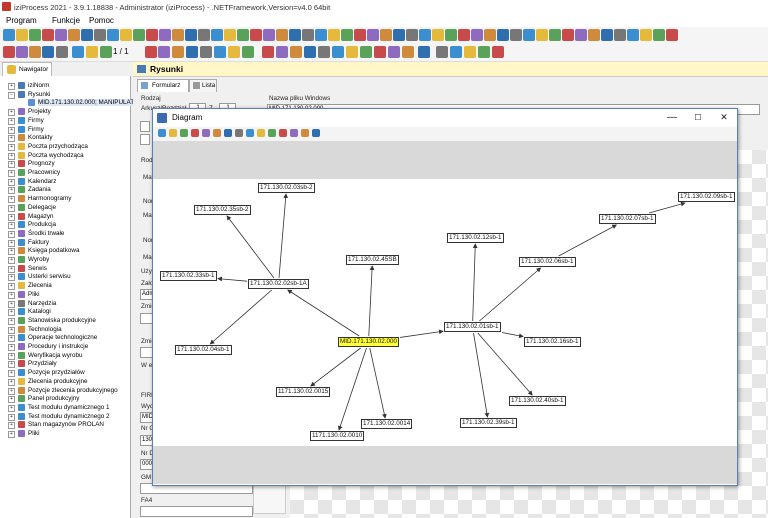 The image size is (768, 518). I want to click on nav-item: + Delegacje, so click(65, 208).